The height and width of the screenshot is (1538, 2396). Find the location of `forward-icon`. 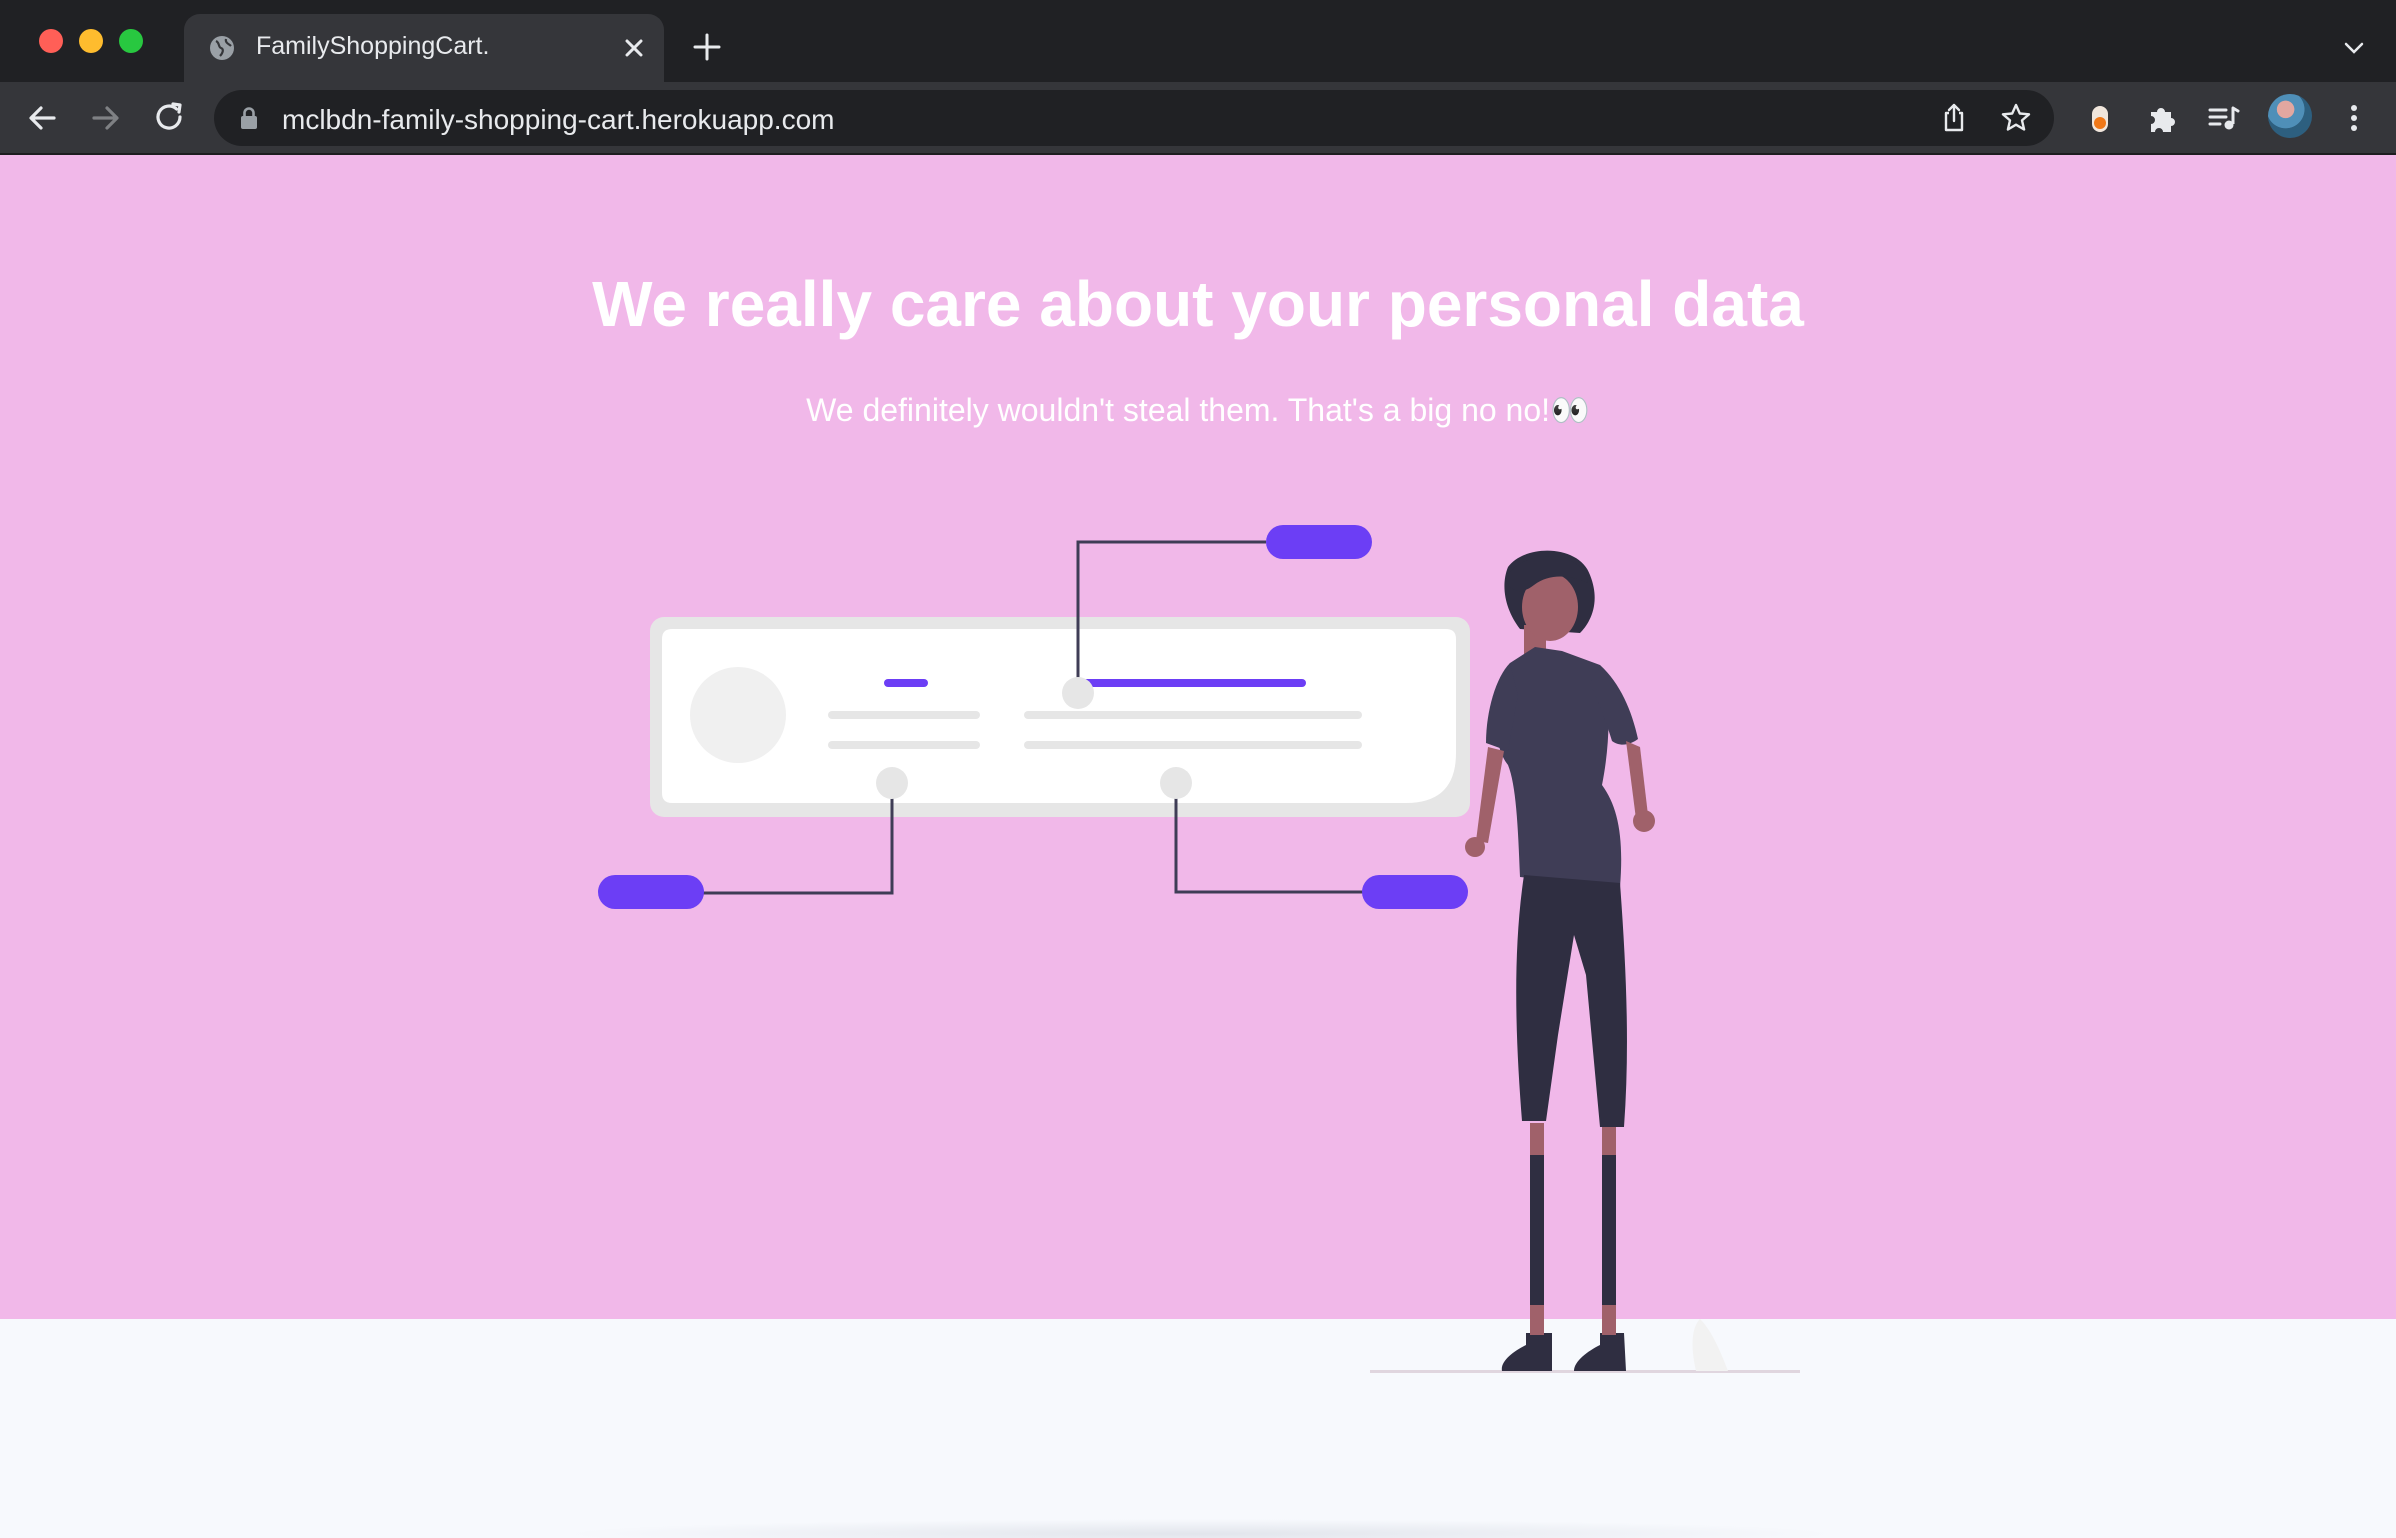

forward-icon is located at coordinates (106, 118).